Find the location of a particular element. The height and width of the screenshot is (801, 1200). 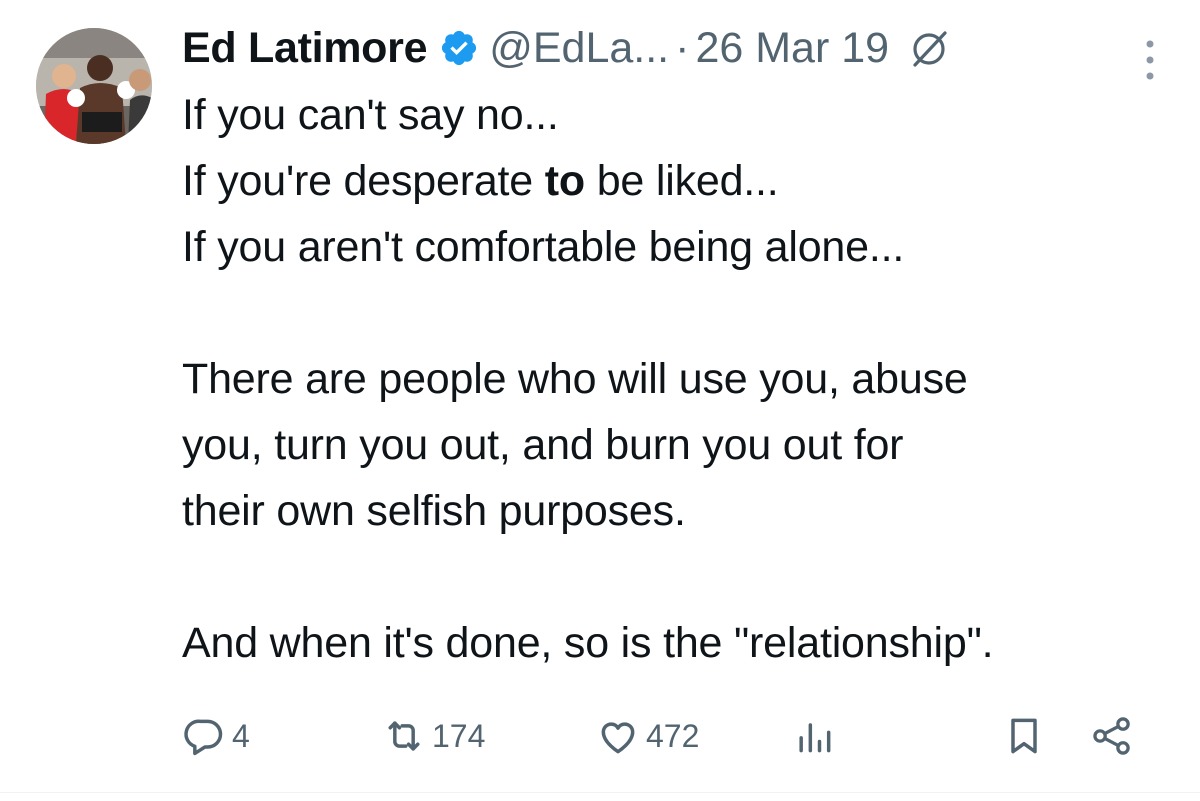

views-chart-icon is located at coordinates (815, 738).